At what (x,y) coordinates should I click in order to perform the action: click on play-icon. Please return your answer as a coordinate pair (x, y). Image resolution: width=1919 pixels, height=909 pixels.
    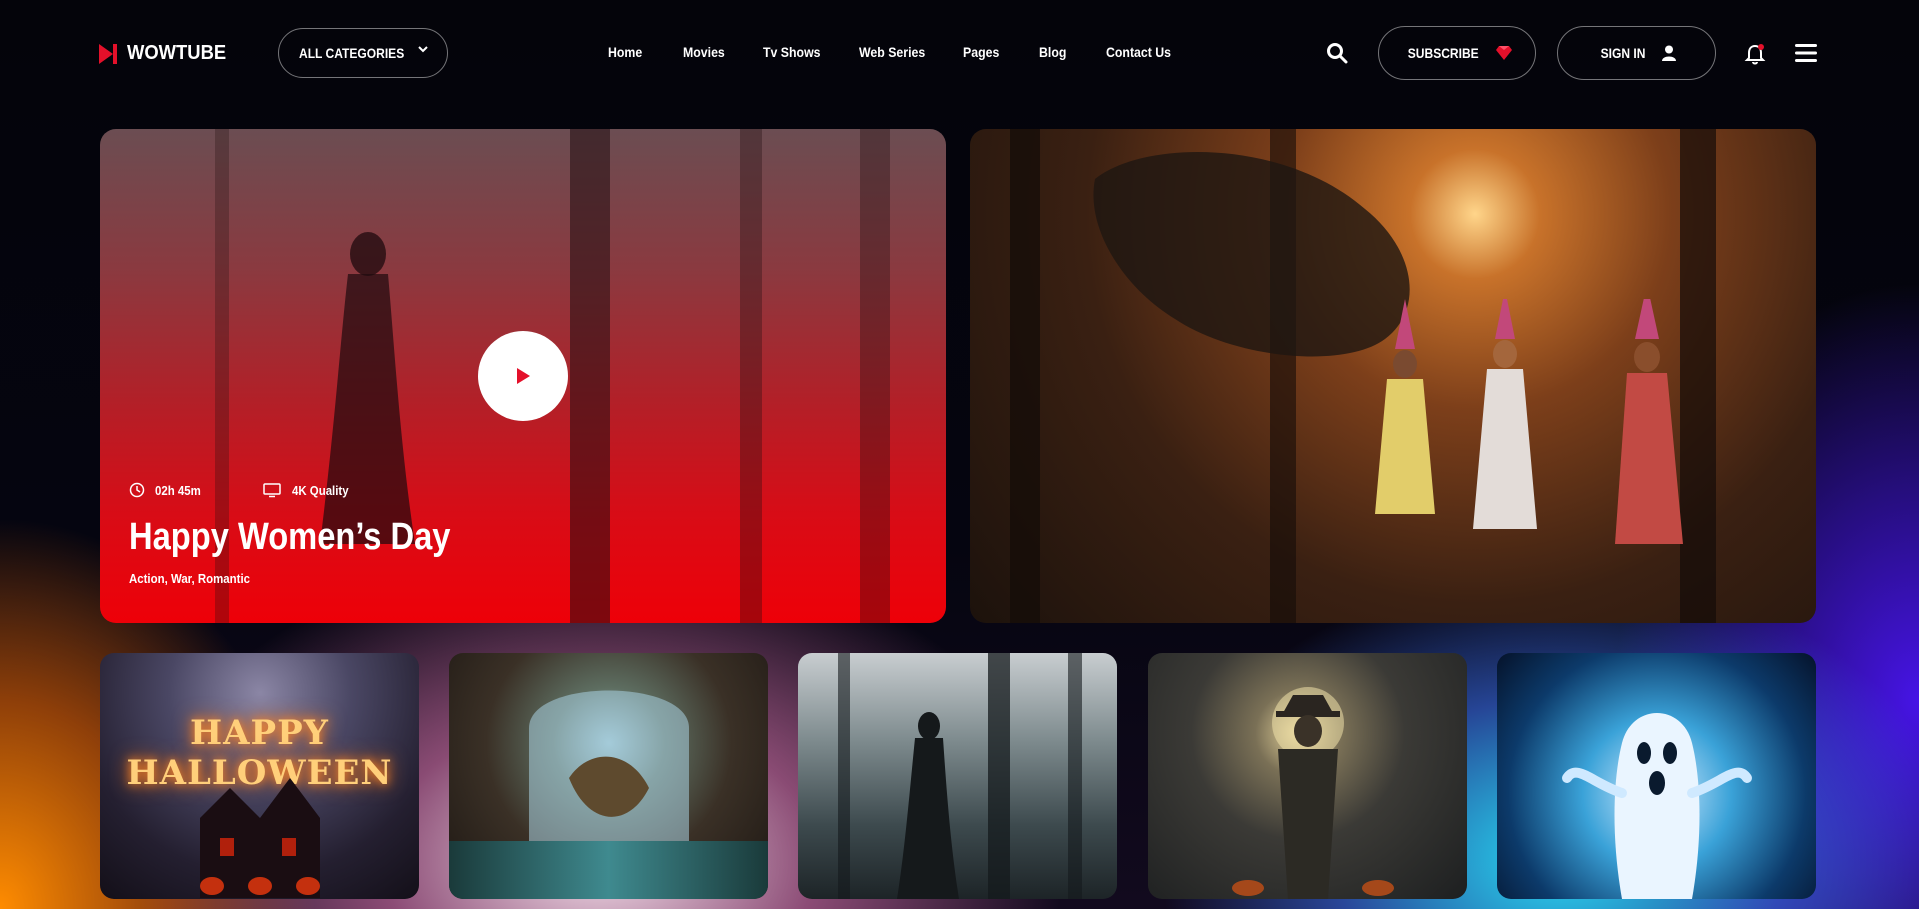
    Looking at the image, I should click on (523, 376).